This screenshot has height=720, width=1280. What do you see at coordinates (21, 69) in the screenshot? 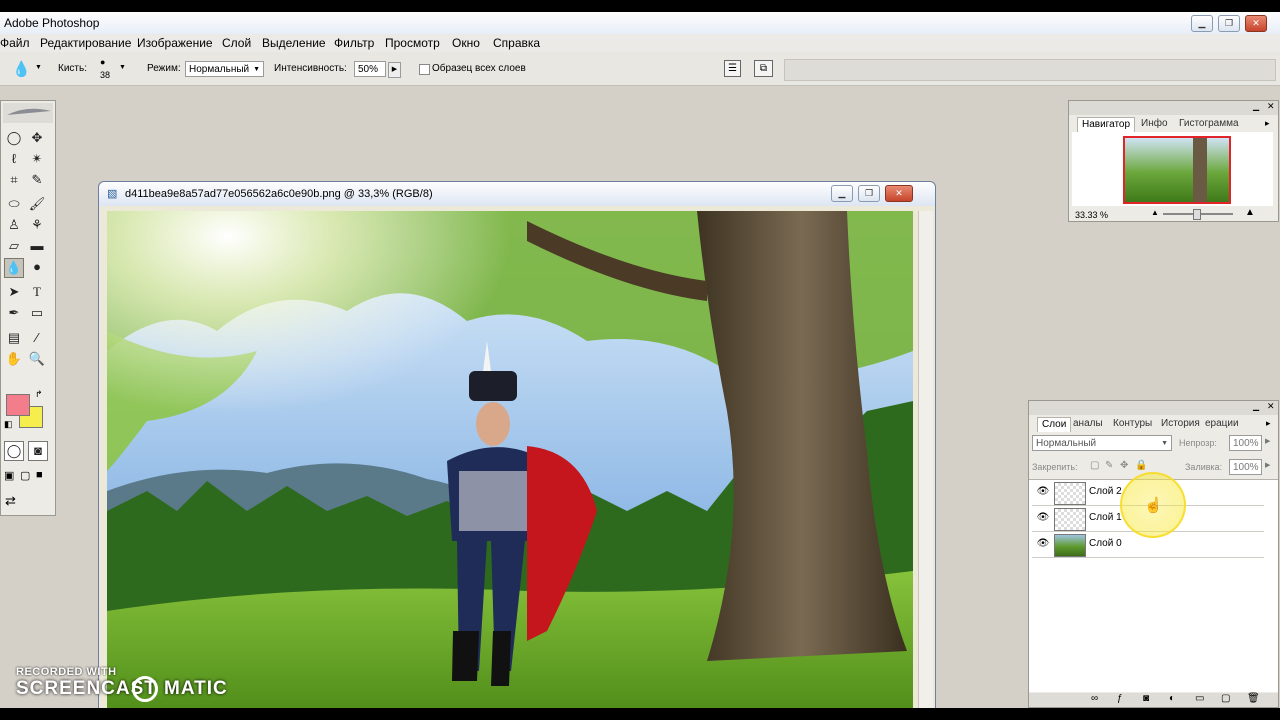
I see `blur-tool-icon: 💧` at bounding box center [21, 69].